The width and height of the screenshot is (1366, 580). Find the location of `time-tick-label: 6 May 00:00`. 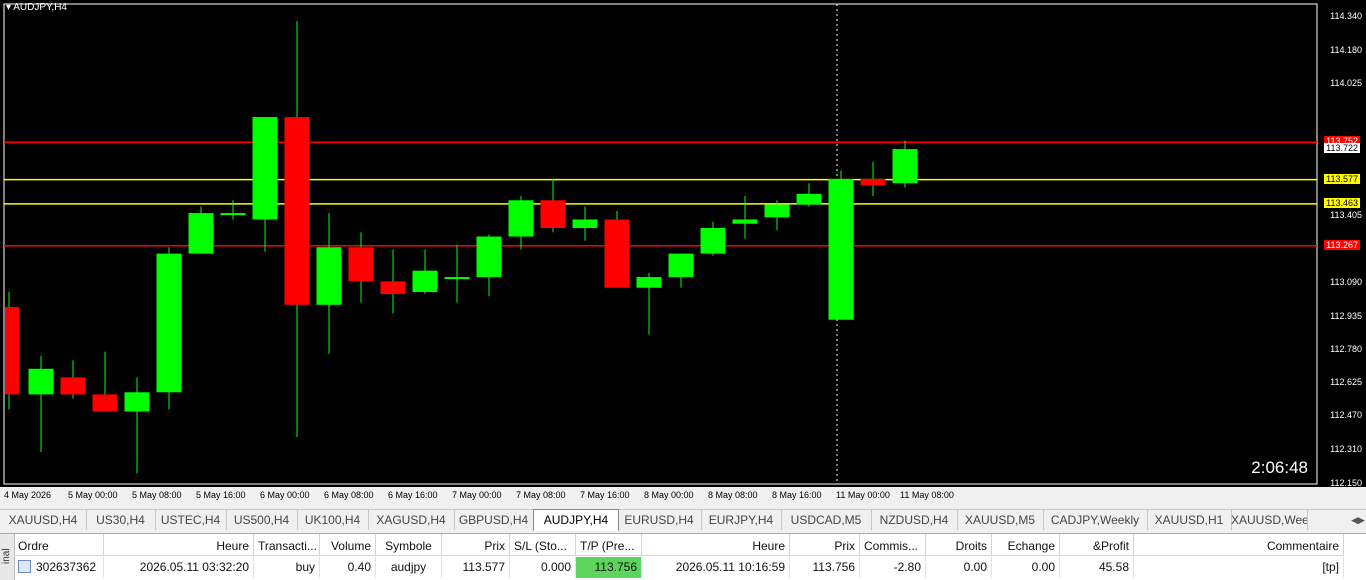

time-tick-label: 6 May 00:00 is located at coordinates (285, 495).